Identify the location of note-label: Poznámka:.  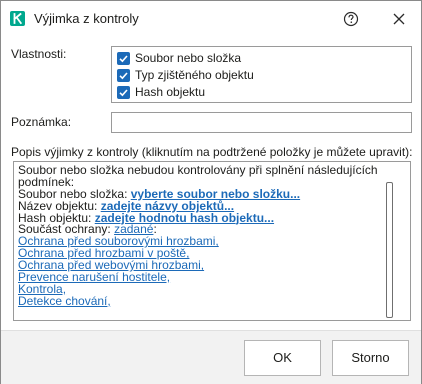
(41, 122).